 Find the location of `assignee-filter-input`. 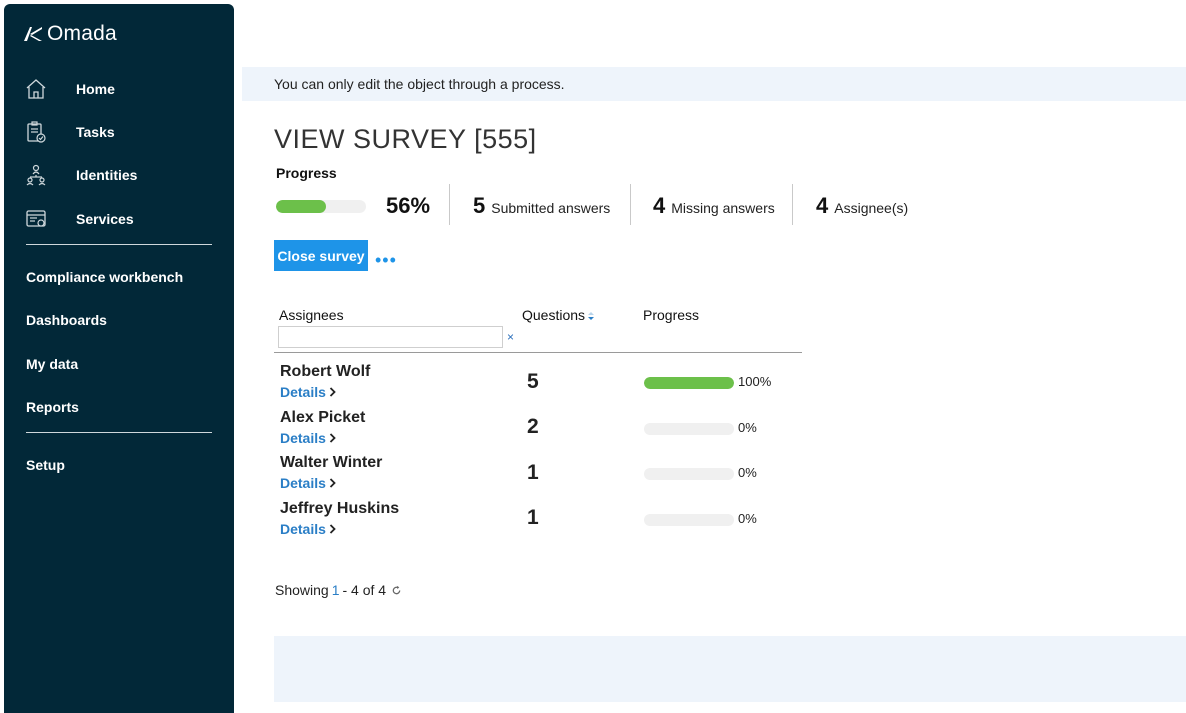

assignee-filter-input is located at coordinates (390, 337).